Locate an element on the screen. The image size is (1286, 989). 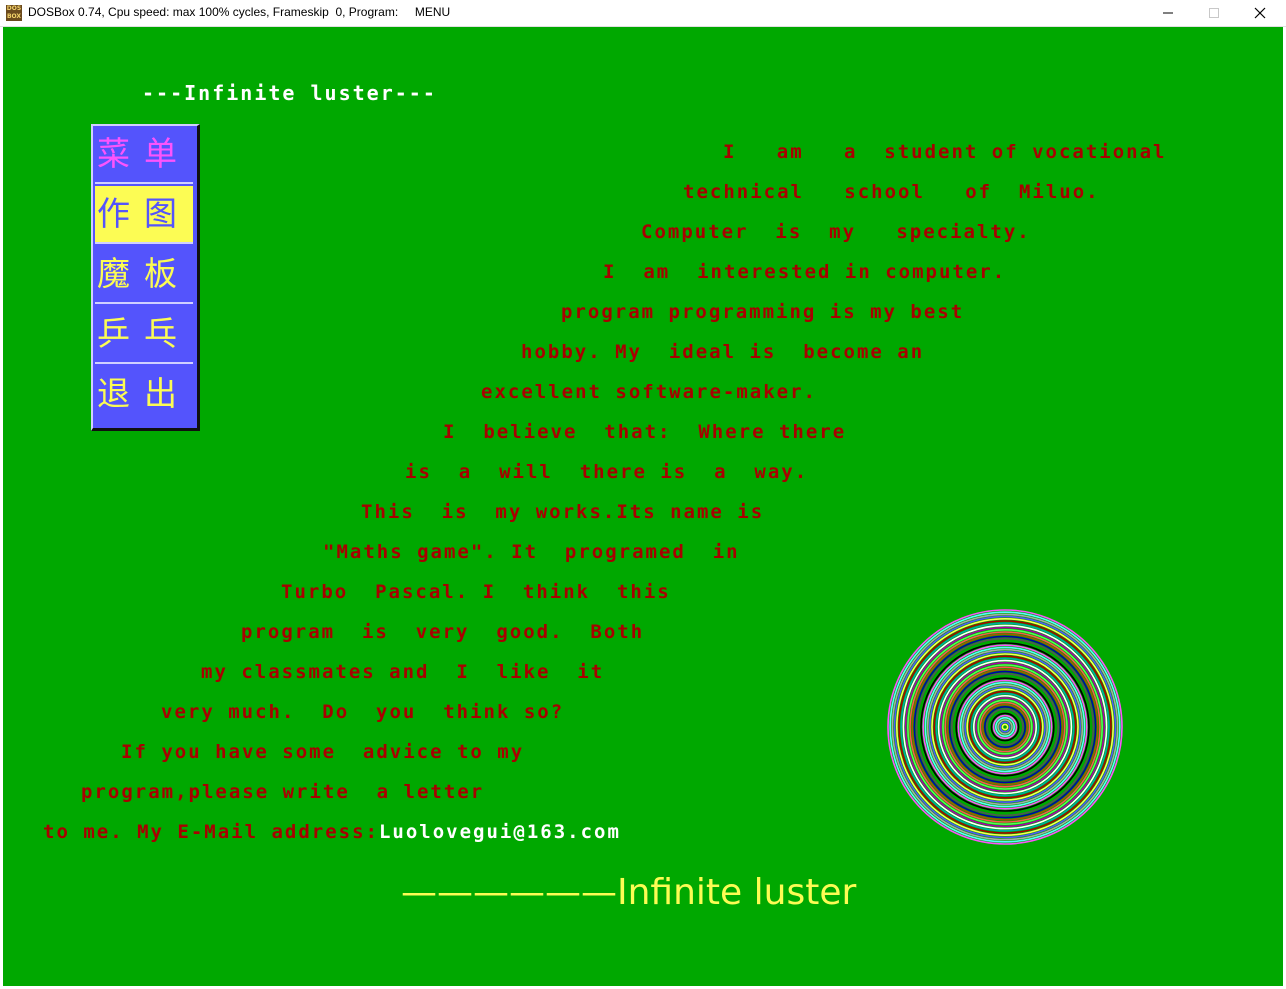
story-line: program is very good. Both is located at coordinates (443, 632).